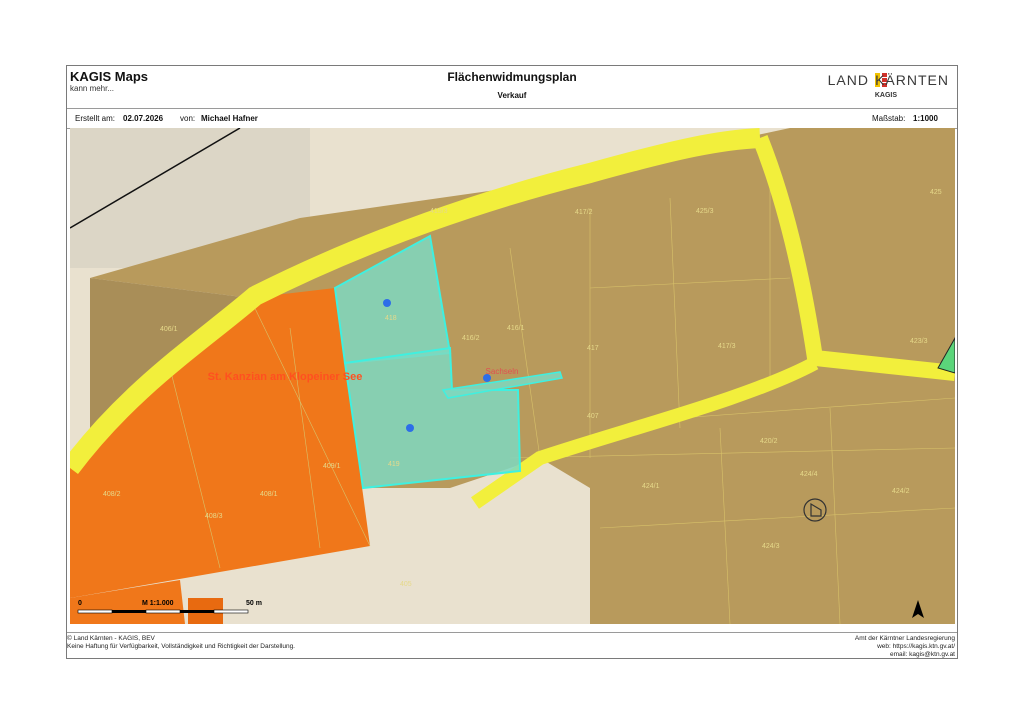 Image resolution: width=1024 pixels, height=724 pixels. Describe the element at coordinates (901, 491) in the screenshot. I see `parcel-label: 424/2` at that location.